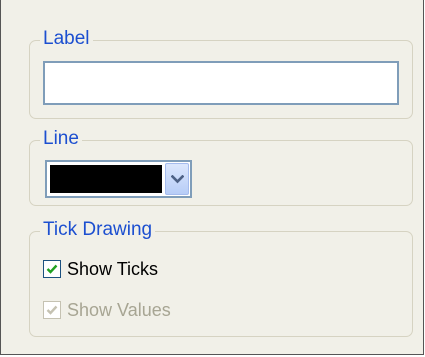 The height and width of the screenshot is (357, 425). I want to click on show-ticks-checkbox, so click(52, 269).